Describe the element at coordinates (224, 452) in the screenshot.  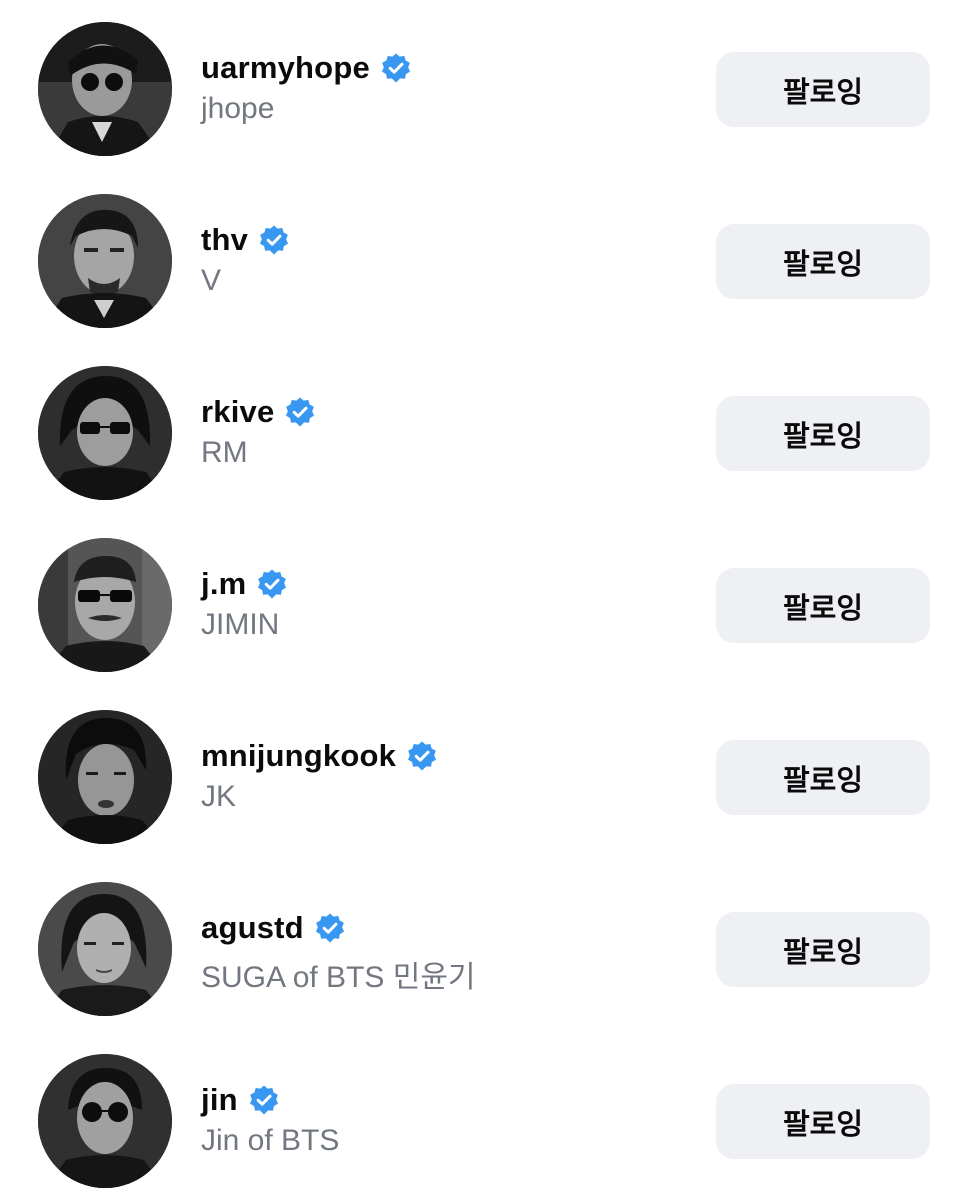
I see `full-name: RM` at that location.